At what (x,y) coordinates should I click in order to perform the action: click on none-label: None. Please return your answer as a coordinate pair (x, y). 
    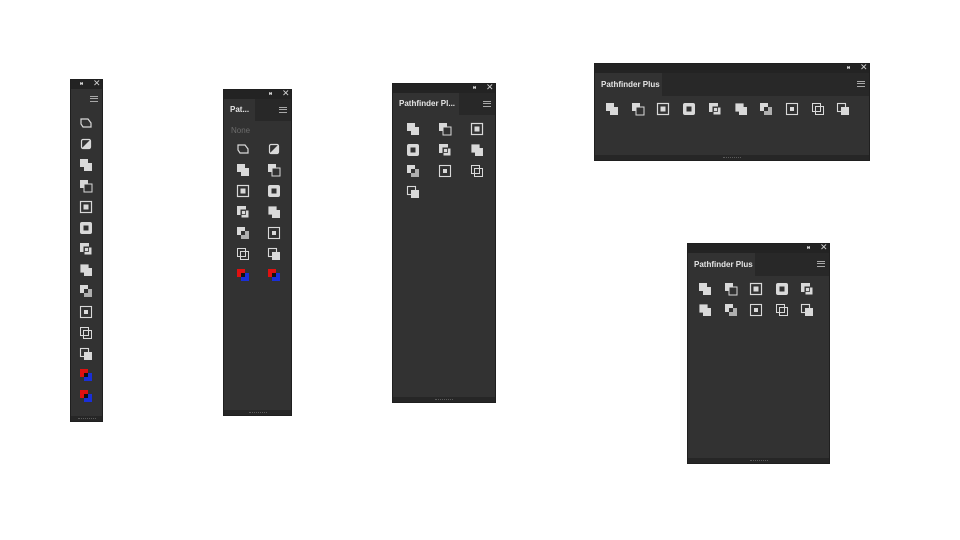
    Looking at the image, I should click on (241, 130).